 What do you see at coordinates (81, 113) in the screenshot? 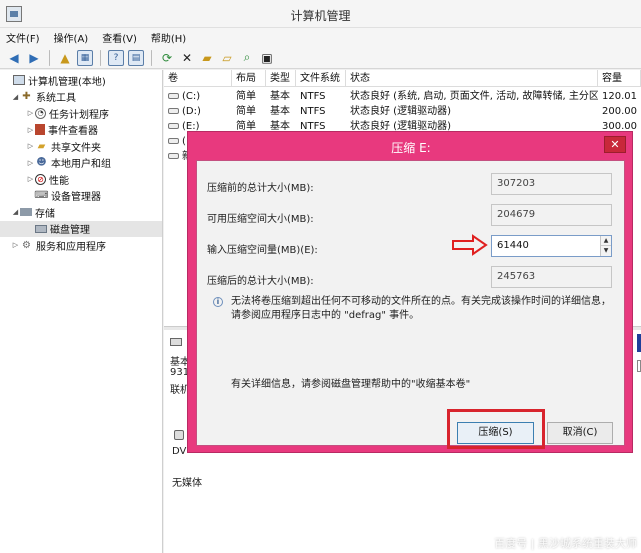
I see `tree-item-task-scheduler: ▷ ◔ 任务计划程序` at bounding box center [81, 113].